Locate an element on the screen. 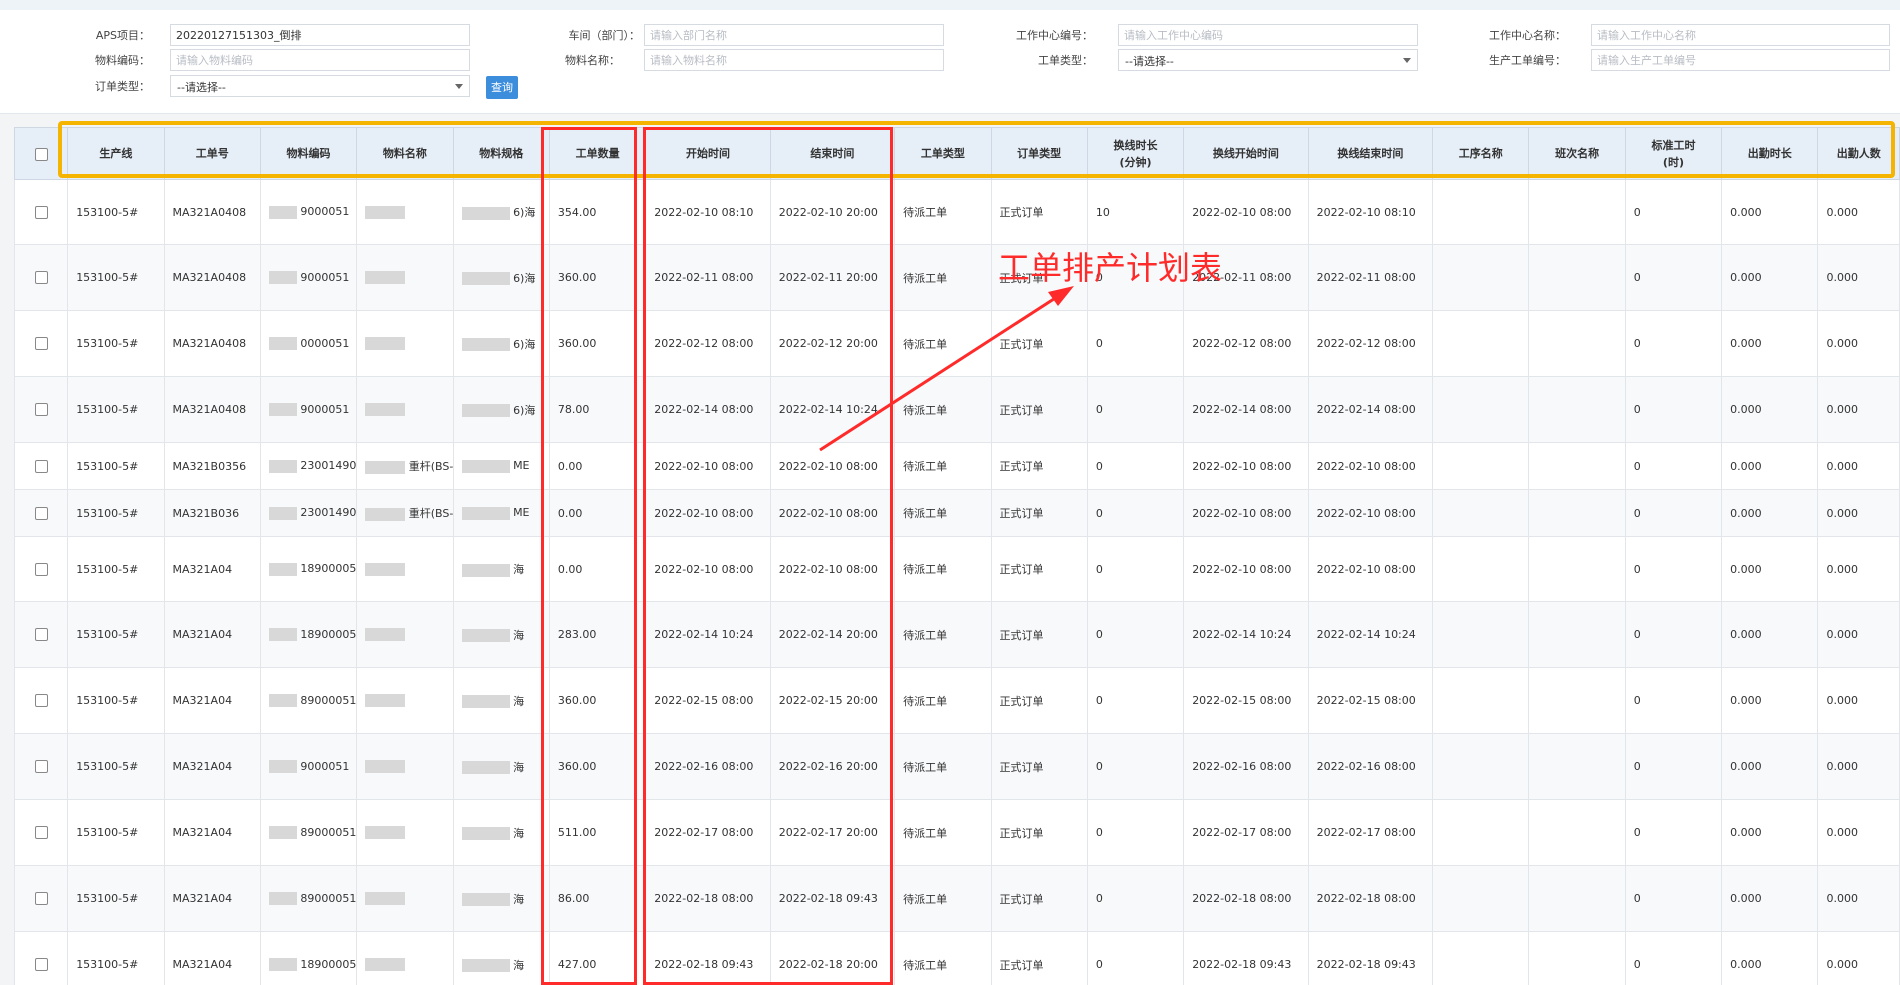 This screenshot has height=985, width=1900. wo-type-value: --请选择-- is located at coordinates (1149, 61).